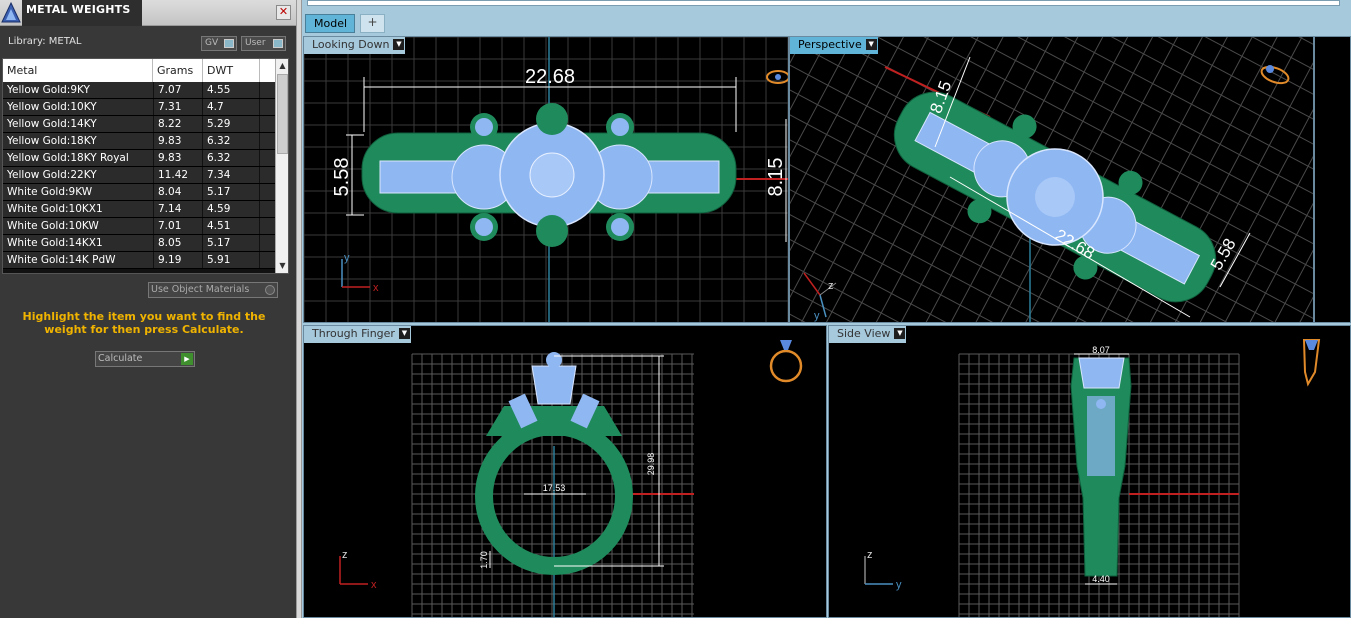  Describe the element at coordinates (278, 43) in the screenshot. I see `user-checkbox` at that location.